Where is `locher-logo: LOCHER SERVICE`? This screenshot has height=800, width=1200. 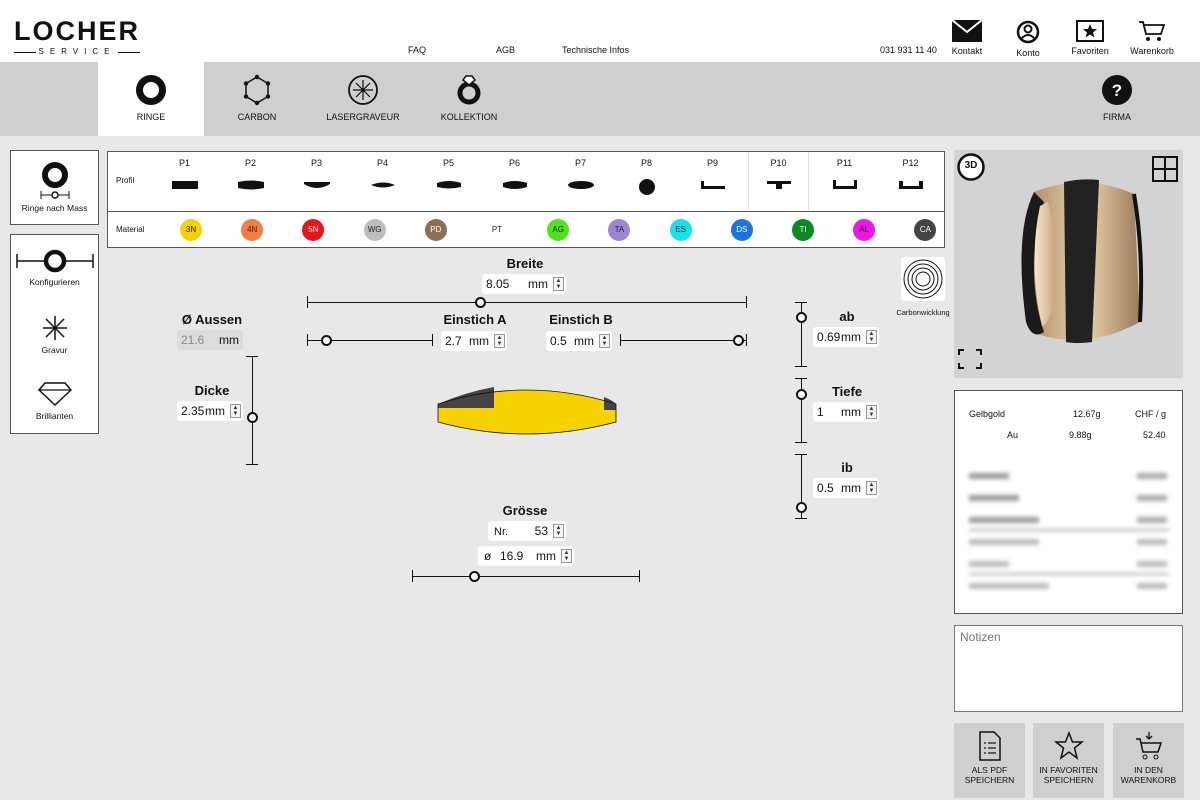
locher-logo: LOCHER SERVICE is located at coordinates (77, 37).